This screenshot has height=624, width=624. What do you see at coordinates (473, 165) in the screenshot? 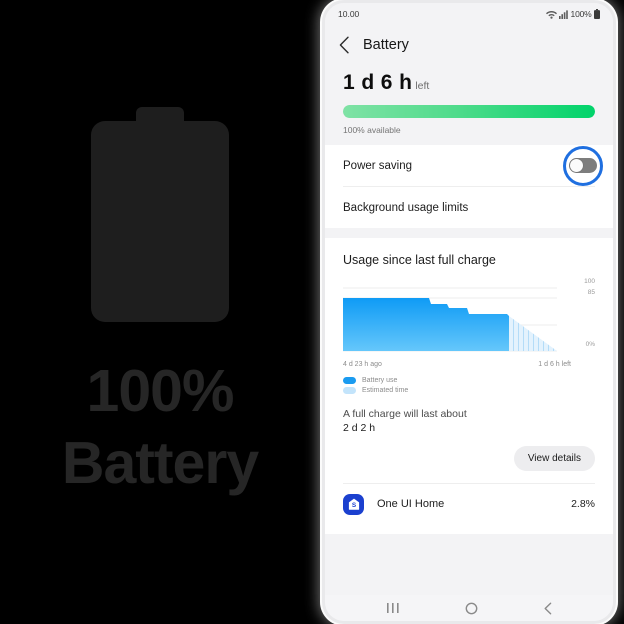
I see `row-power-saving: Power saving` at bounding box center [473, 165].